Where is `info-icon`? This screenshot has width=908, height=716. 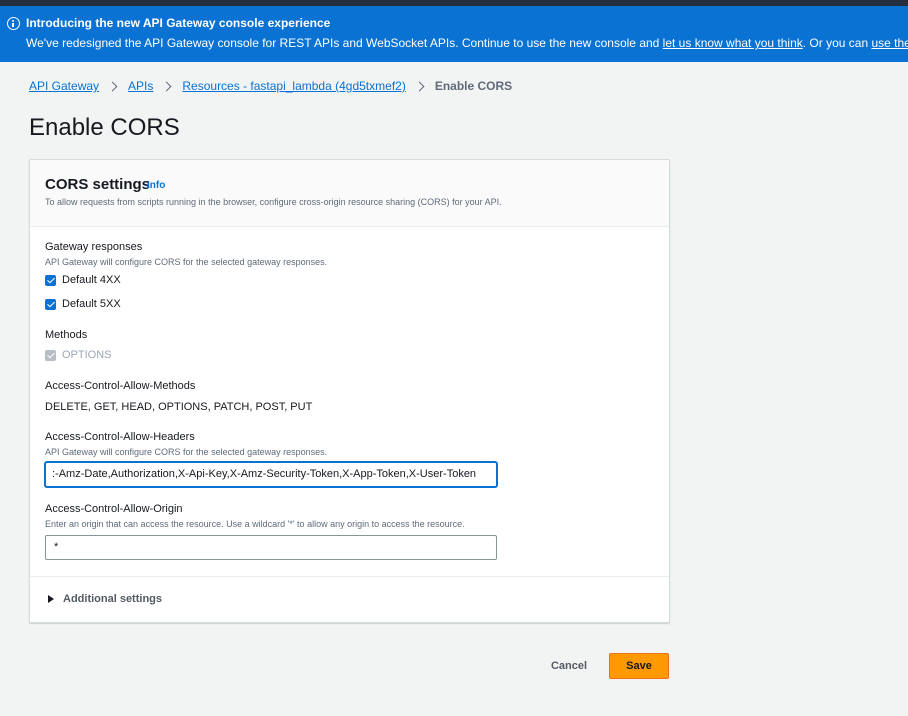
info-icon is located at coordinates (13, 23).